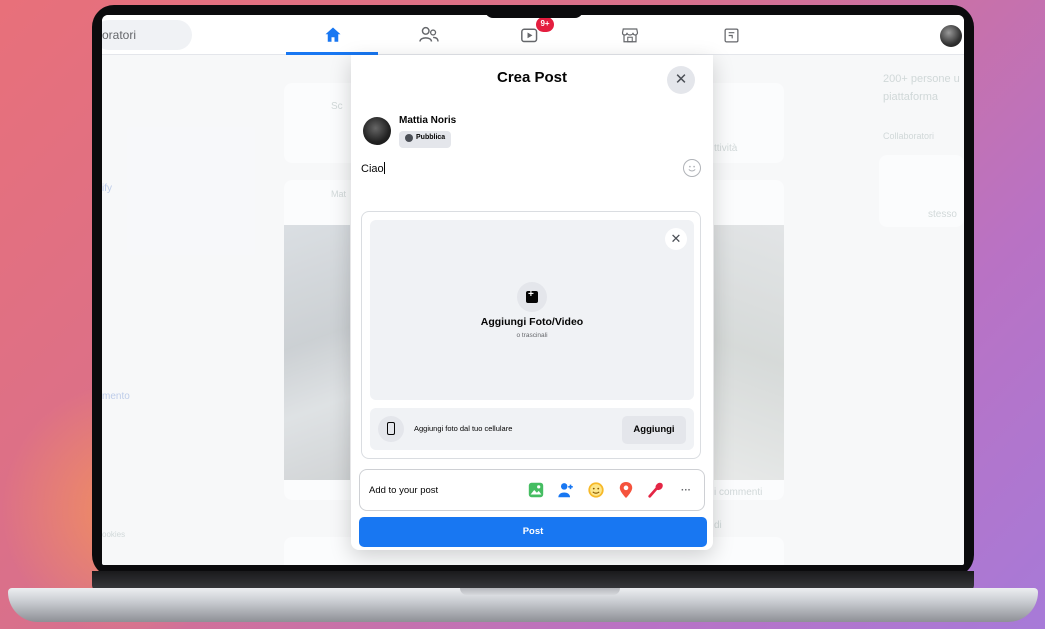 The image size is (1045, 629). Describe the element at coordinates (409, 138) in the screenshot. I see `globe-icon` at that location.